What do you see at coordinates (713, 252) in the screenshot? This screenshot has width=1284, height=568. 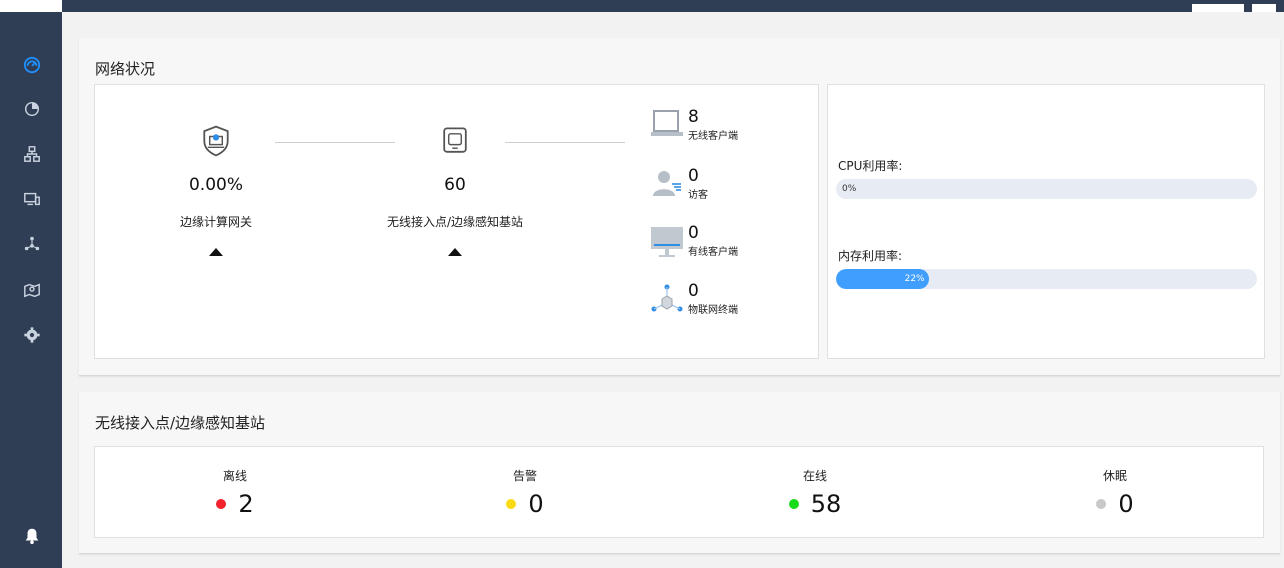 I see `client-label: 有线客户端` at bounding box center [713, 252].